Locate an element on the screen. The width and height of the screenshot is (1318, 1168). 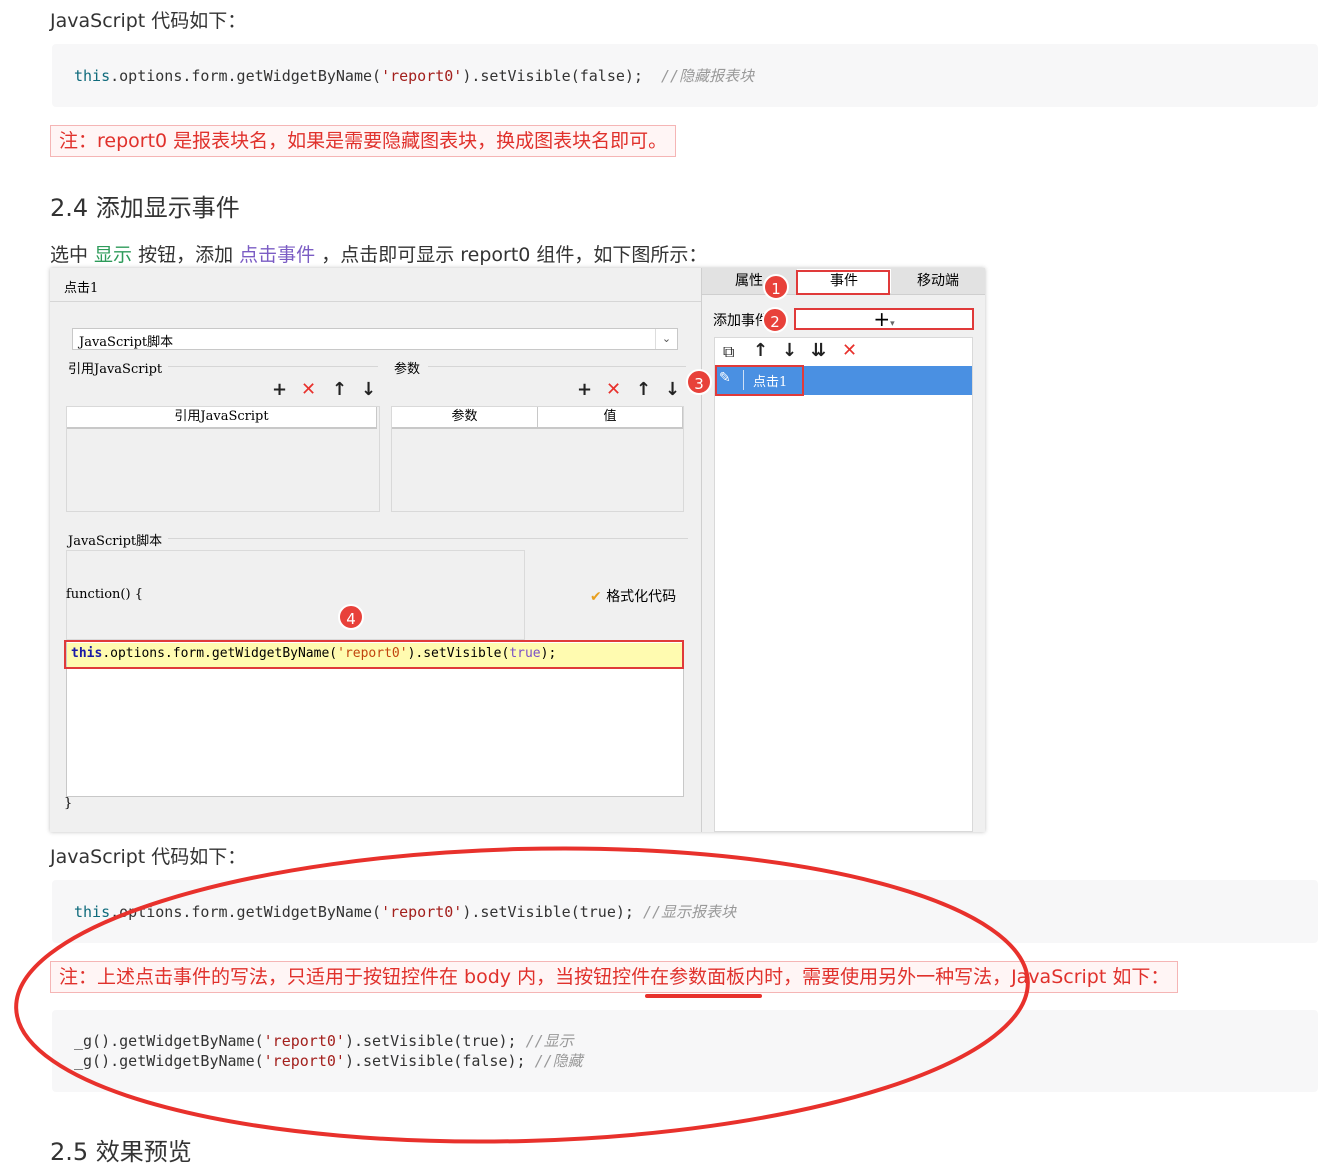
col-value: 值 is located at coordinates (610, 418).